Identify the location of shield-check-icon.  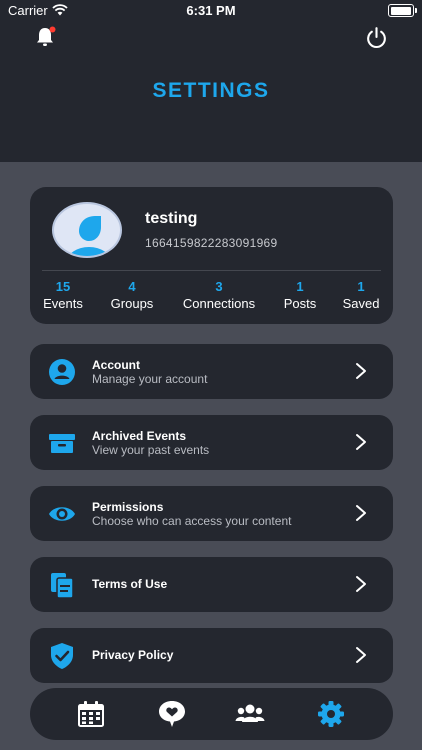
(62, 656).